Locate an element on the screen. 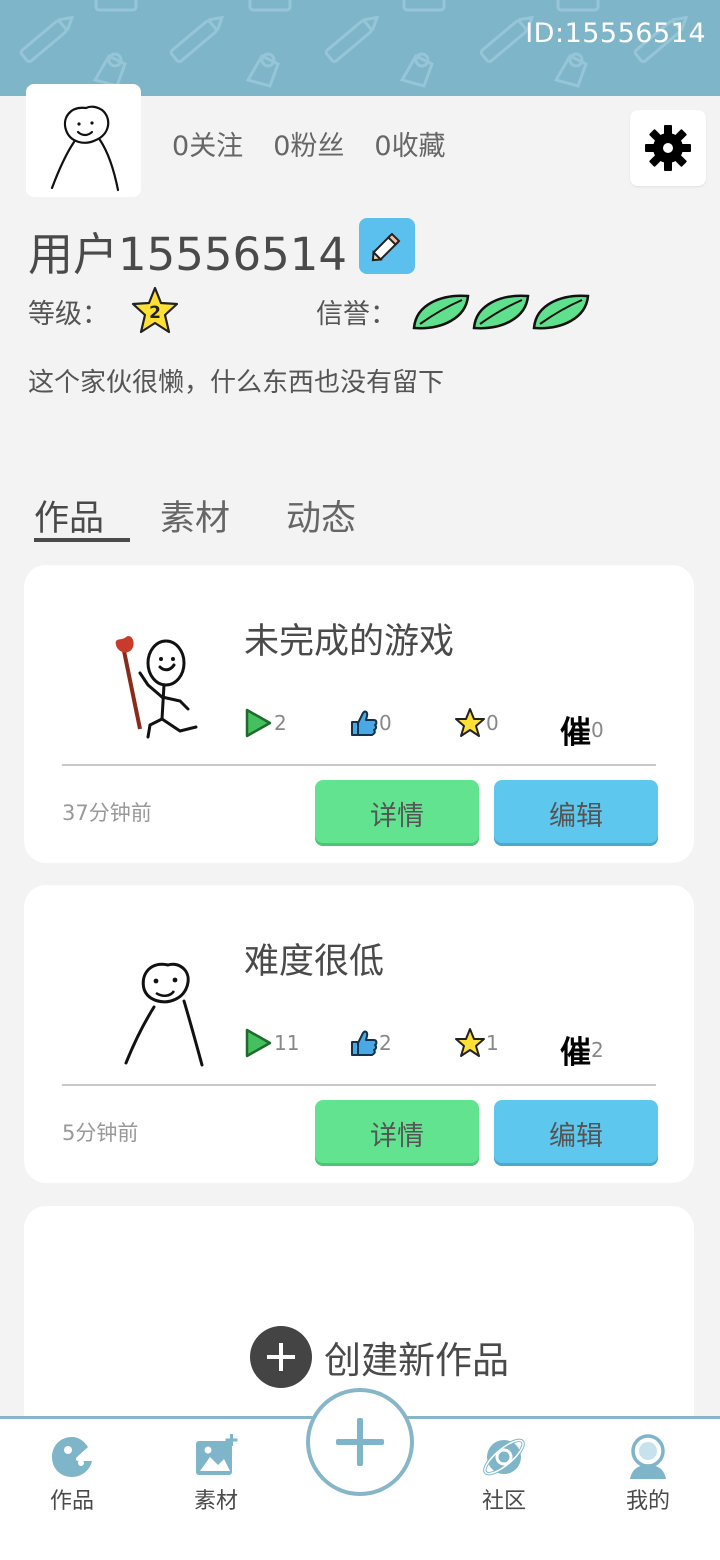 This screenshot has height=1560, width=720. nav-item-materials: 素材 is located at coordinates (216, 1474).